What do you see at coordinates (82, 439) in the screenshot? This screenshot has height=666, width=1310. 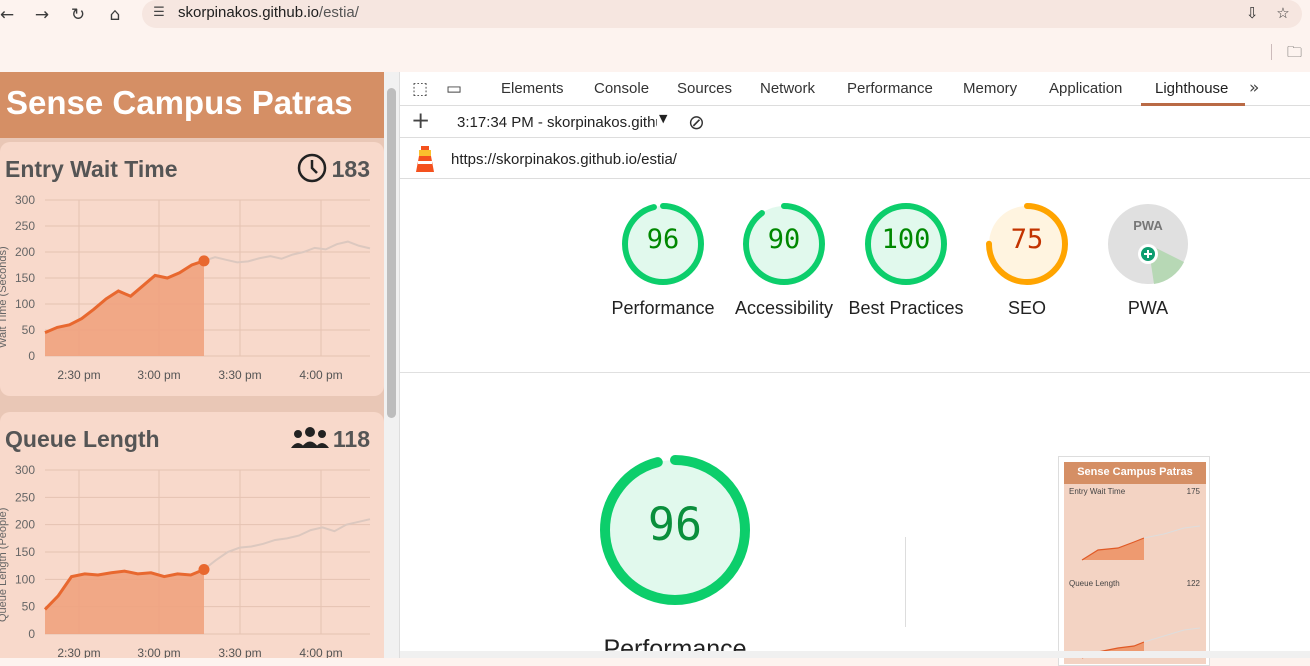 I see `card-title: Queue Length` at bounding box center [82, 439].